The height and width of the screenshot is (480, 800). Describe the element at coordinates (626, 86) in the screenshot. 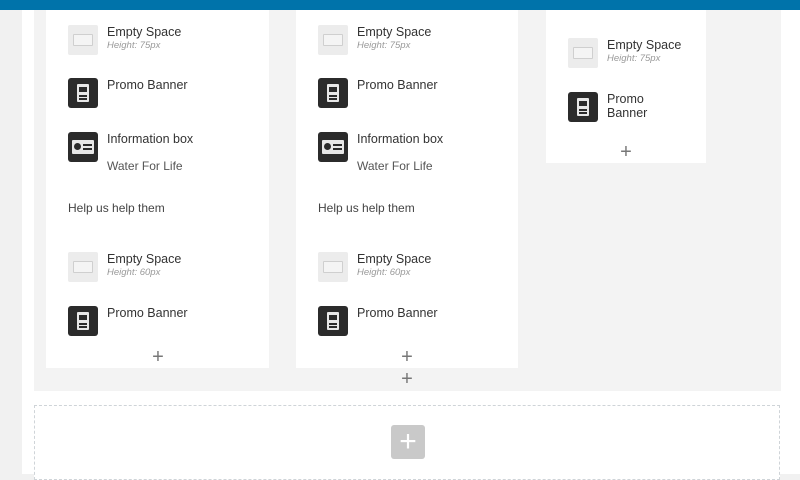

I see `column-3: Empty Space Height: 75px Promo Banner +` at that location.